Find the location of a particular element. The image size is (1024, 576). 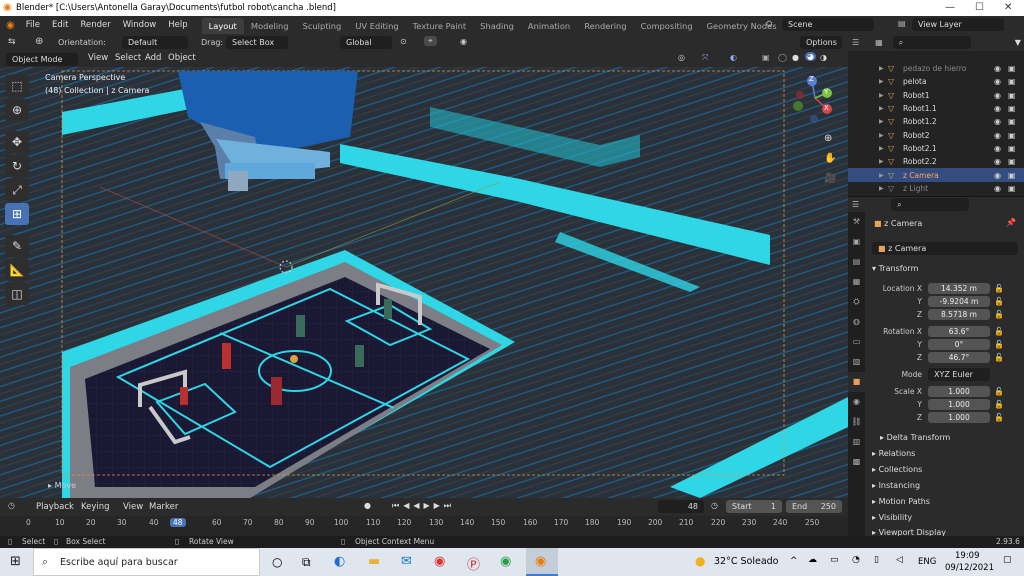

navigation-gizmo: Z Y X ⊕ ✋ 🎥 is located at coordinates (815, 133).